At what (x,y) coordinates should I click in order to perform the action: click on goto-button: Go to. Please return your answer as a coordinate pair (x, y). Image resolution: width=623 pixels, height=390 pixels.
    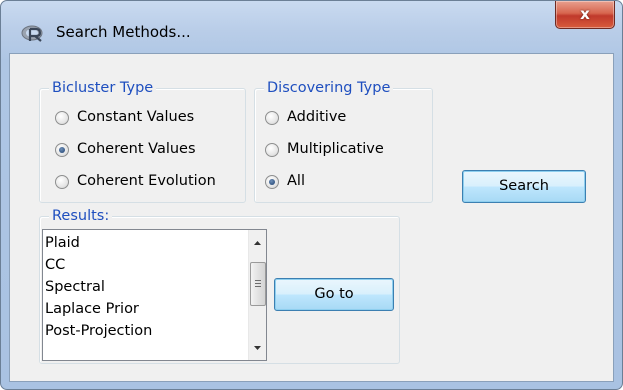
    Looking at the image, I should click on (334, 294).